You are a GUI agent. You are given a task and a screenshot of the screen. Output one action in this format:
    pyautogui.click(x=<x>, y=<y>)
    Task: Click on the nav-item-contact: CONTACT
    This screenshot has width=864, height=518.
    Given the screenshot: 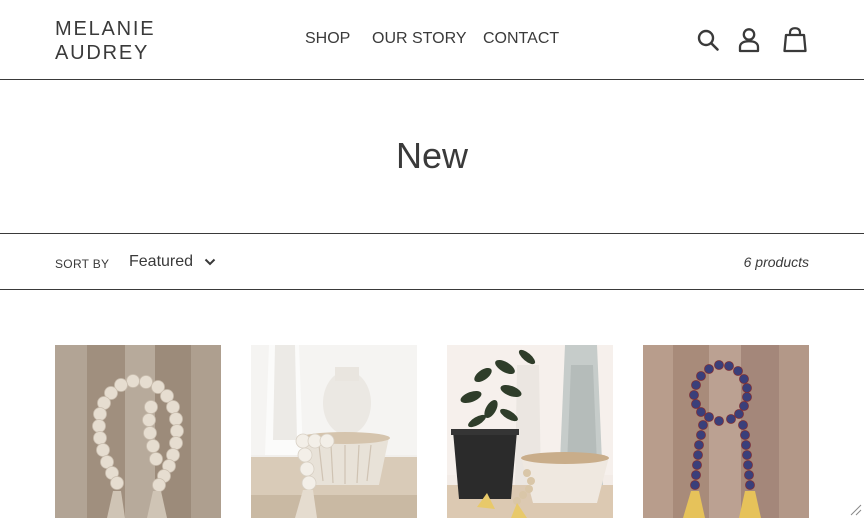 What is the action you would take?
    pyautogui.click(x=521, y=39)
    